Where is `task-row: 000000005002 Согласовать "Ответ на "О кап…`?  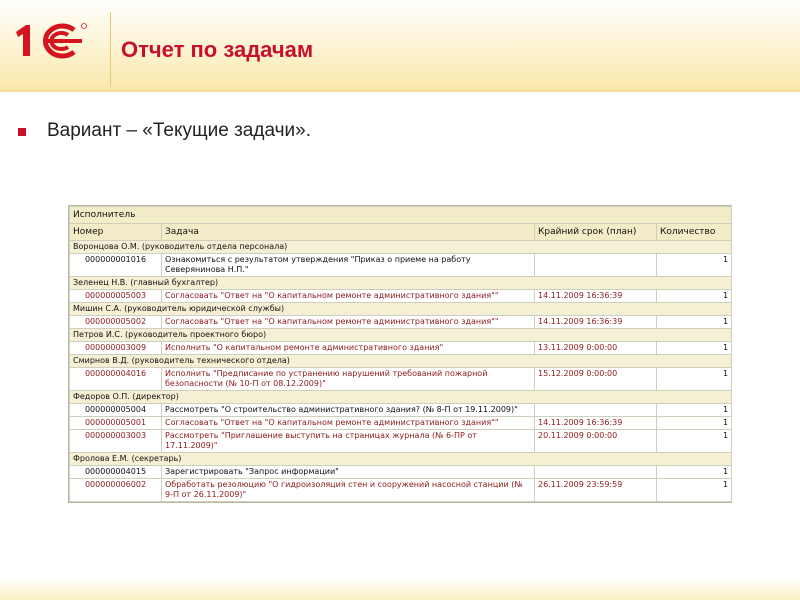 task-row: 000000005002 Согласовать "Ответ на "О кап… is located at coordinates (401, 322).